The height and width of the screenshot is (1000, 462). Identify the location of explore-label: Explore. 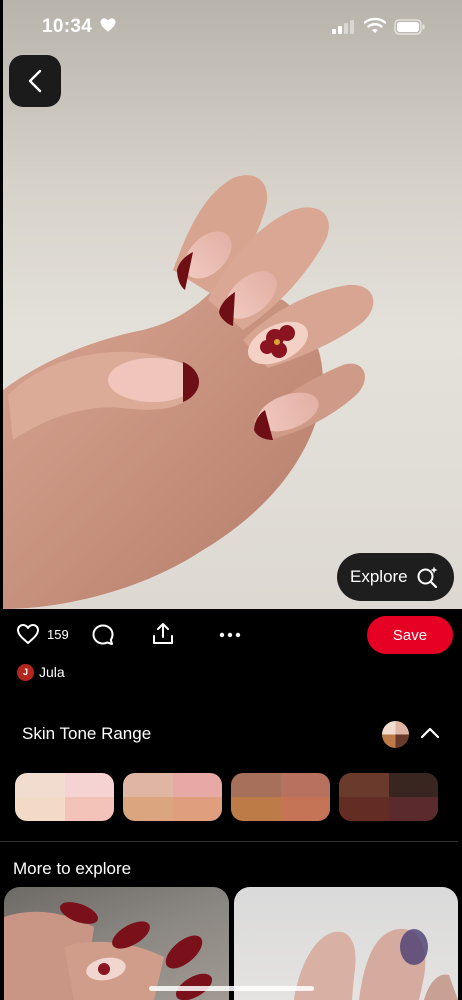
(379, 576).